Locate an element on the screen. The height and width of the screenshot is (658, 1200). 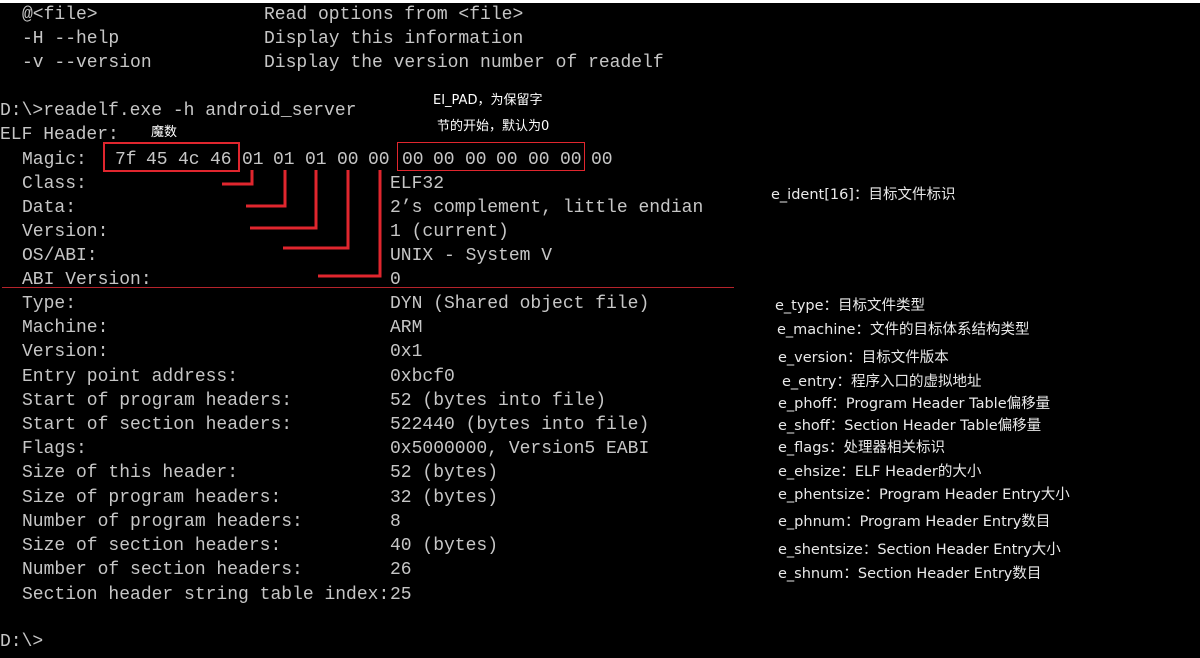
field-label: e_phentsize：Program Header Entry大小 is located at coordinates (924, 495).